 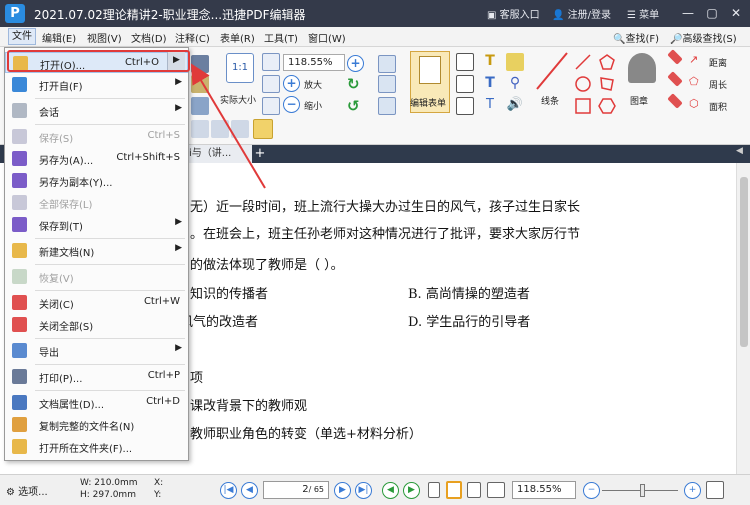 What do you see at coordinates (496, 490) in the screenshot?
I see `continuous-facing-view-icon` at bounding box center [496, 490].